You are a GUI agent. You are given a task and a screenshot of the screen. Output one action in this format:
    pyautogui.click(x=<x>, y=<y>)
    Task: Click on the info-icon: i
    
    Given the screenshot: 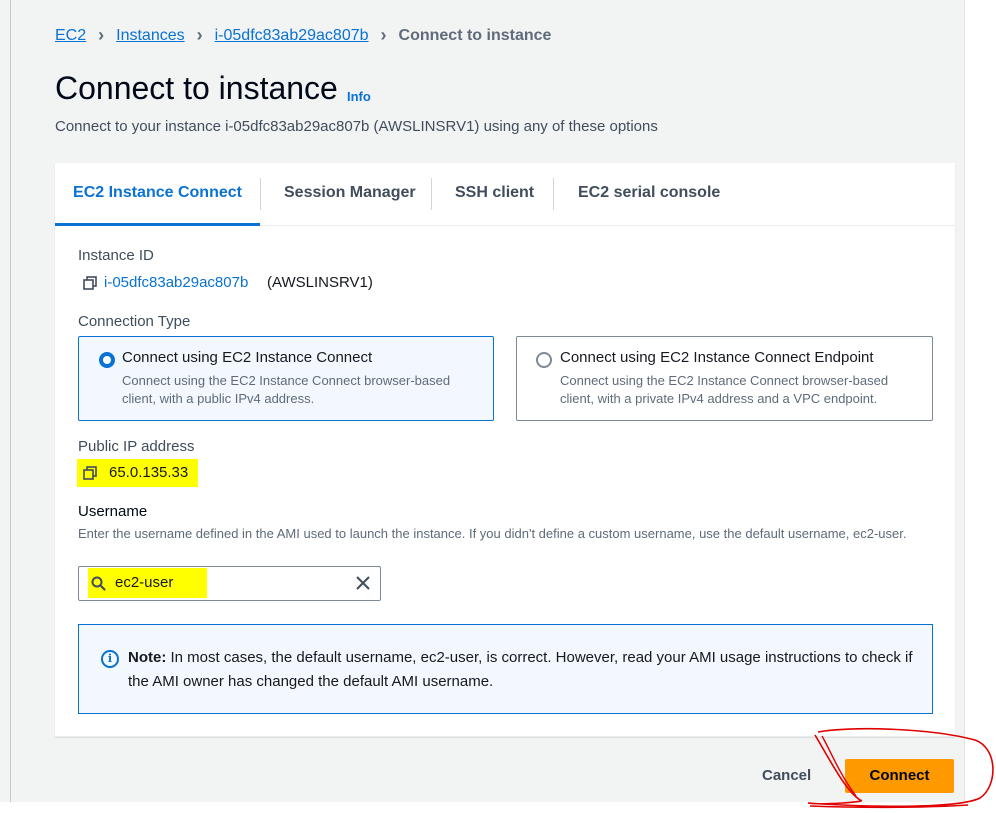 What is the action you would take?
    pyautogui.click(x=110, y=659)
    